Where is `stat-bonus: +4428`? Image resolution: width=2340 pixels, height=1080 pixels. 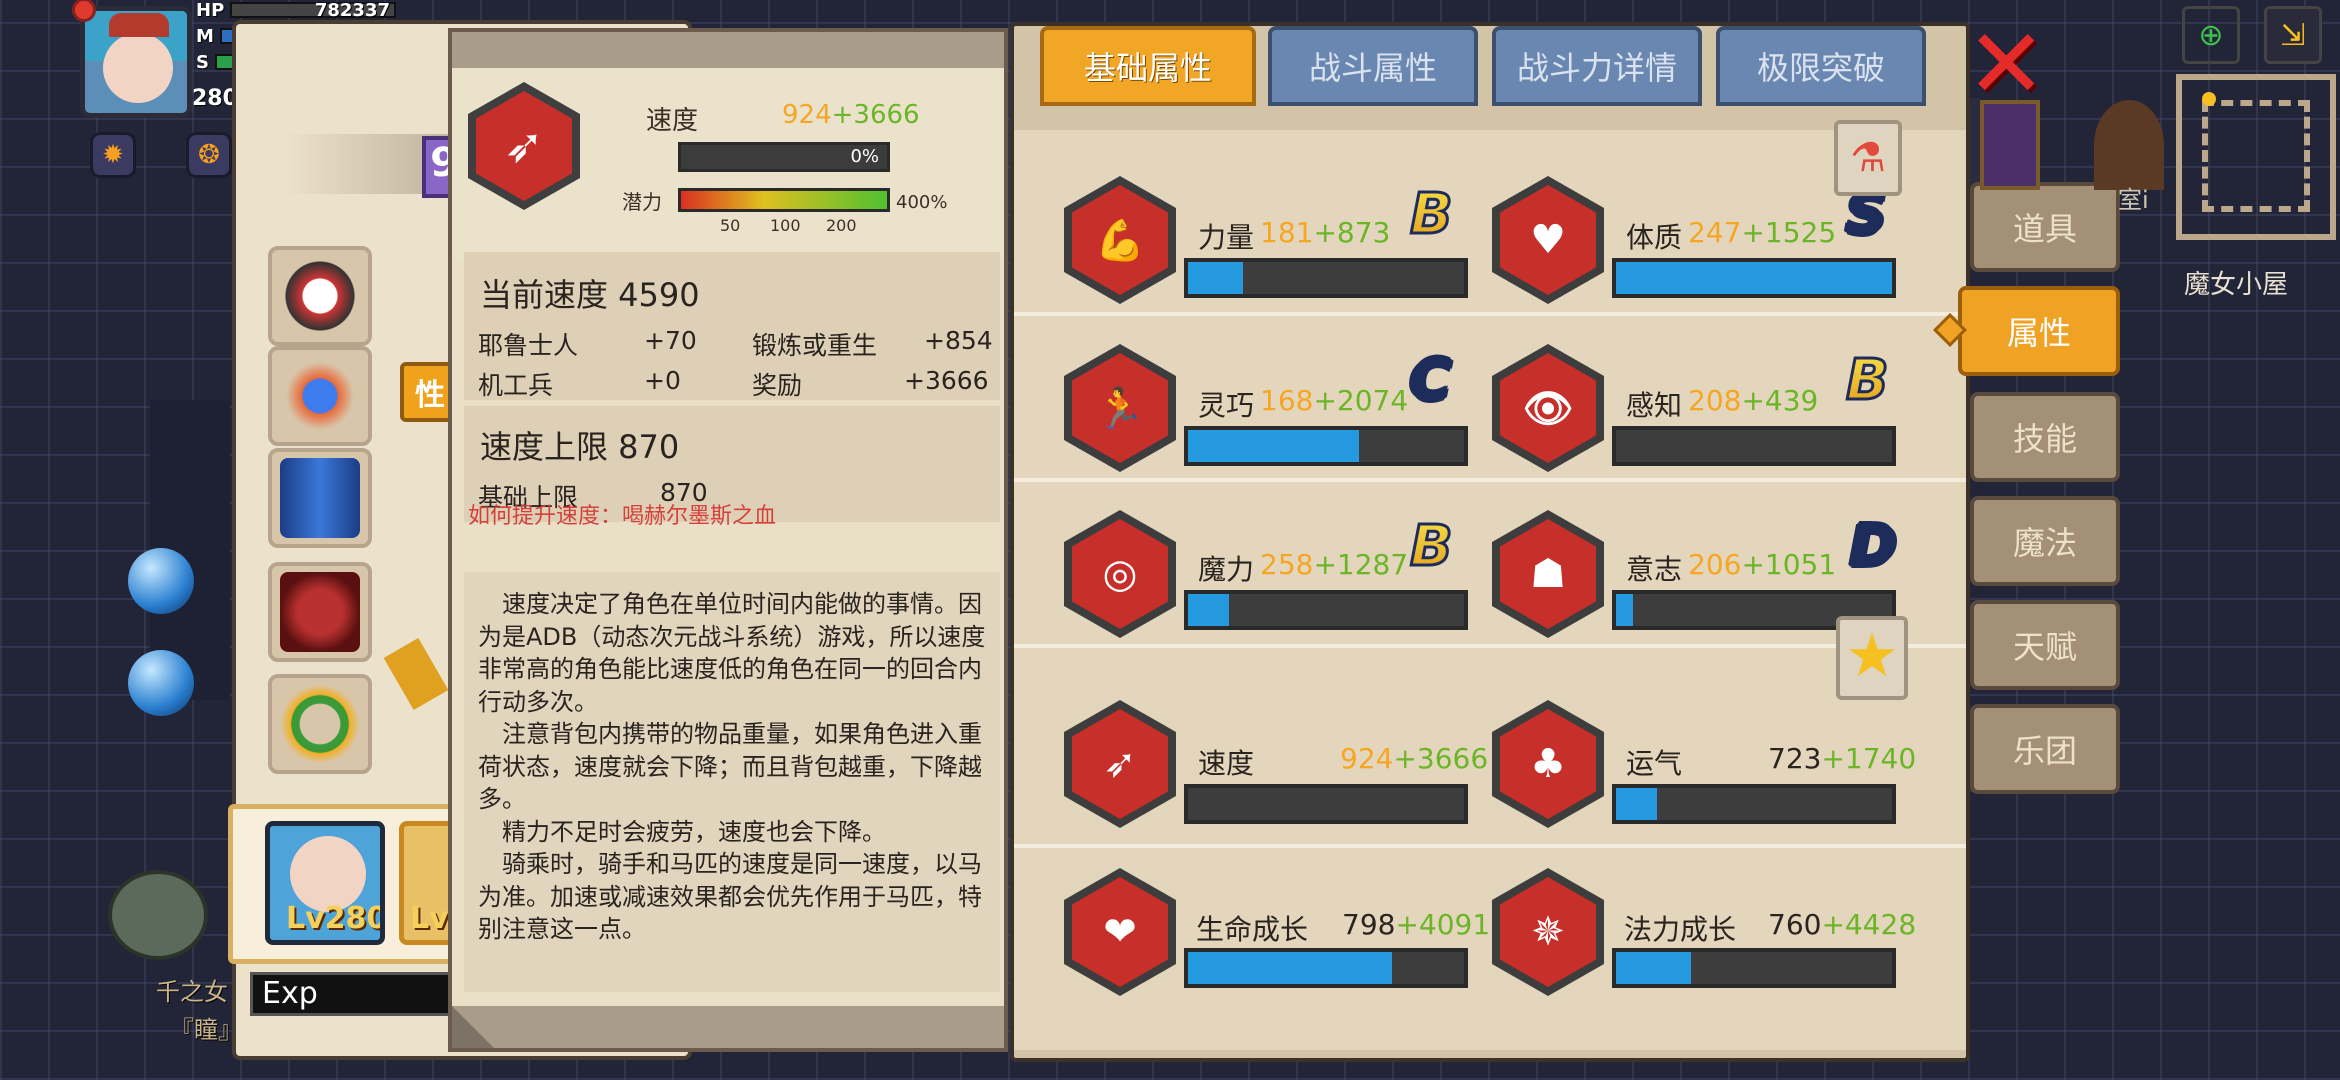
stat-bonus: +4428 is located at coordinates (1869, 924).